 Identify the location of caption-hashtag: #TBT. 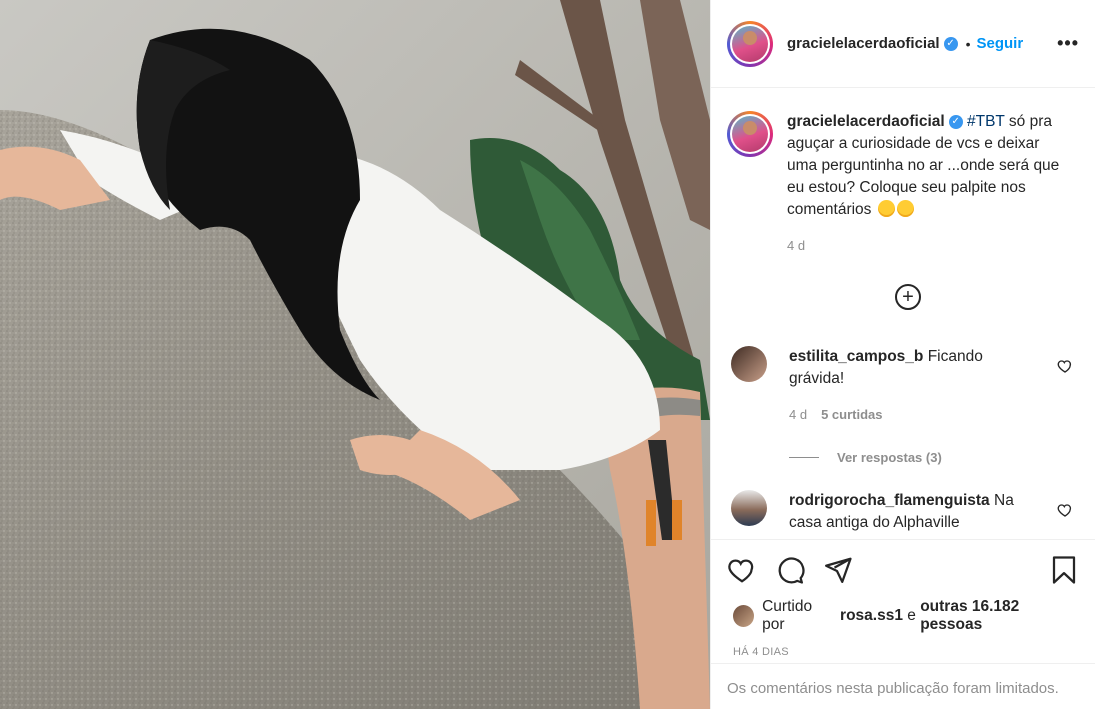
(986, 121).